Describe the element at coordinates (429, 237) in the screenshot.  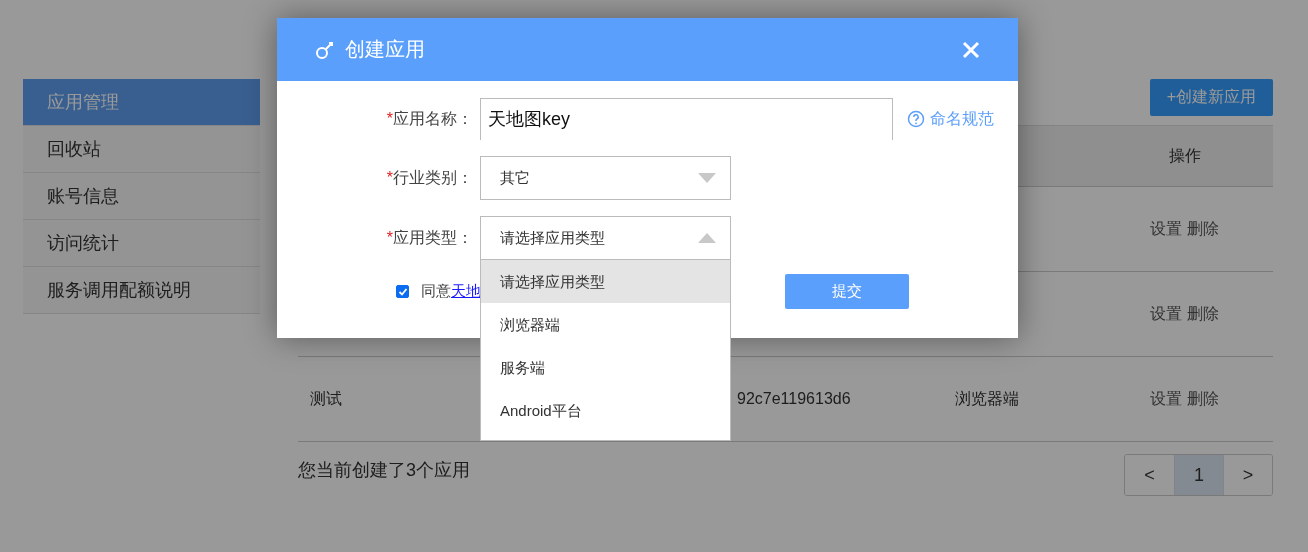
I see `field-label: *应用类型：` at that location.